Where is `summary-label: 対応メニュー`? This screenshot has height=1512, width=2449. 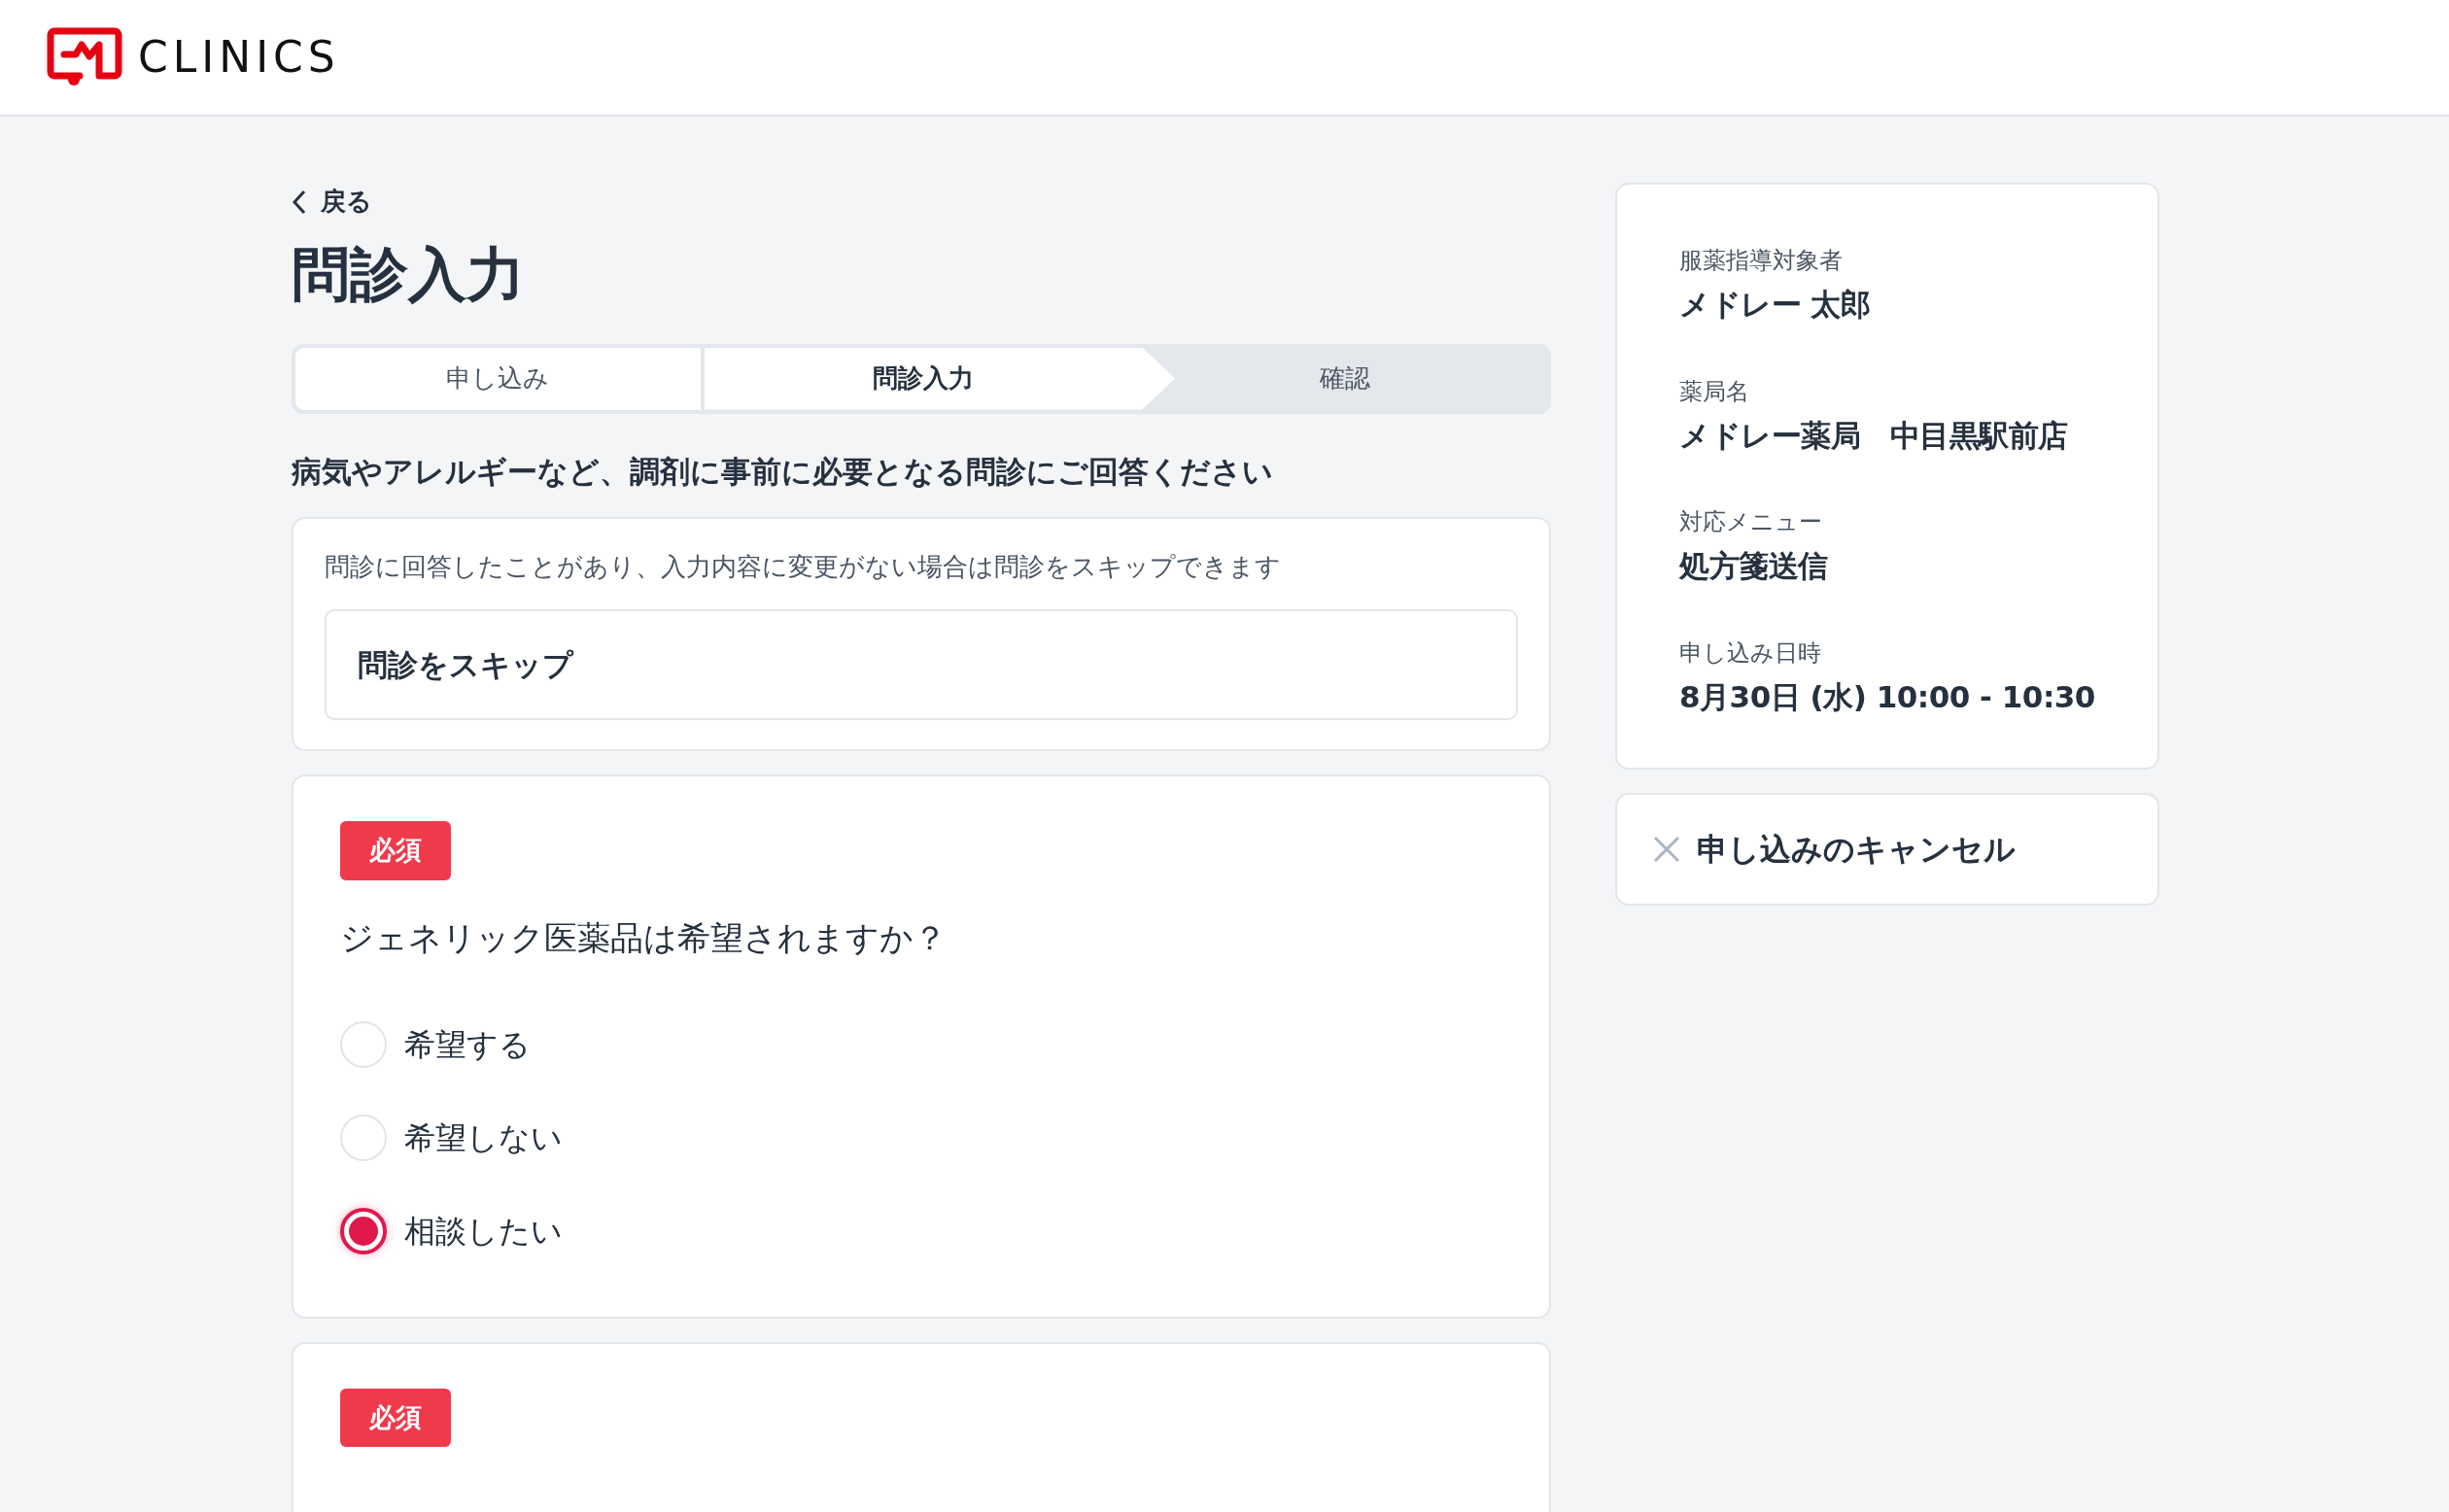 summary-label: 対応メニュー is located at coordinates (1751, 522).